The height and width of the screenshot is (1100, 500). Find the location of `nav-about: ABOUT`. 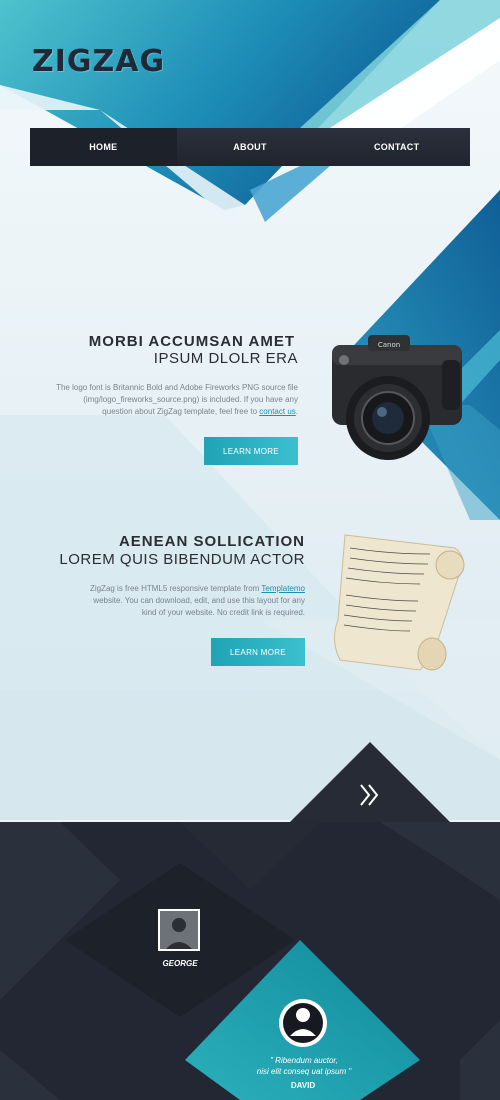

nav-about: ABOUT is located at coordinates (250, 147).